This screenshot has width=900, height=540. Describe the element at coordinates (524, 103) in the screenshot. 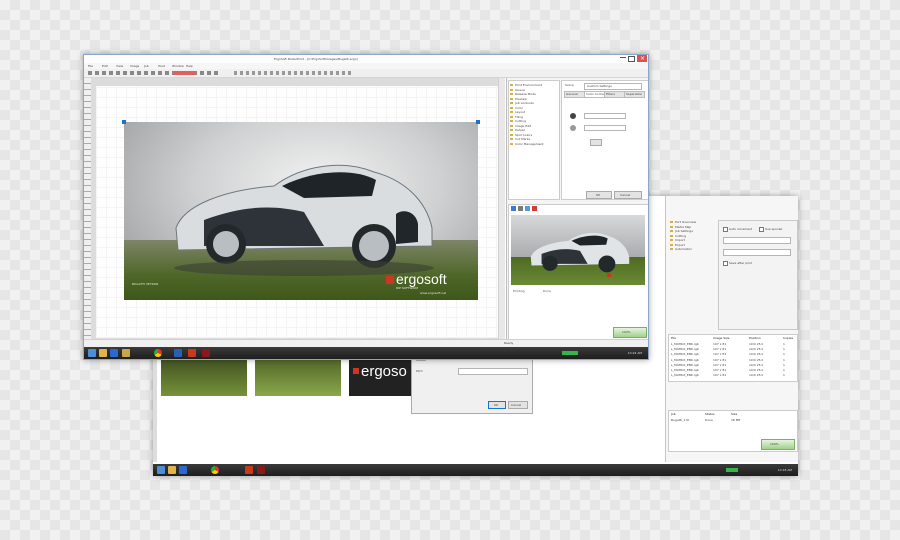

I see `tree-item-label: Job Lockouts` at that location.